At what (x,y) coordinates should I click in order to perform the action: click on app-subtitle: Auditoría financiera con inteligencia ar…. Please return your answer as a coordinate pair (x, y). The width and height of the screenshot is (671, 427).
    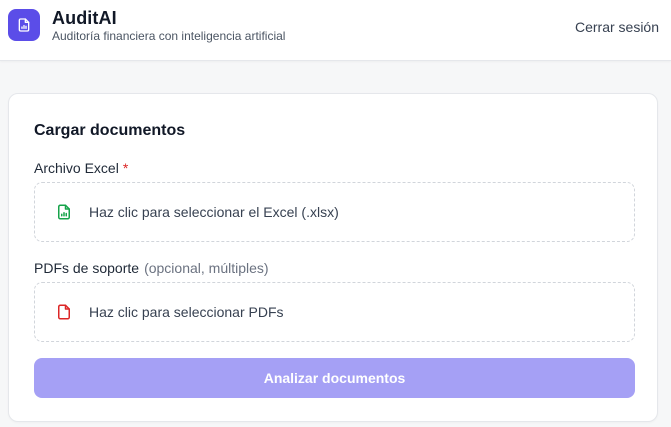
    Looking at the image, I should click on (169, 36).